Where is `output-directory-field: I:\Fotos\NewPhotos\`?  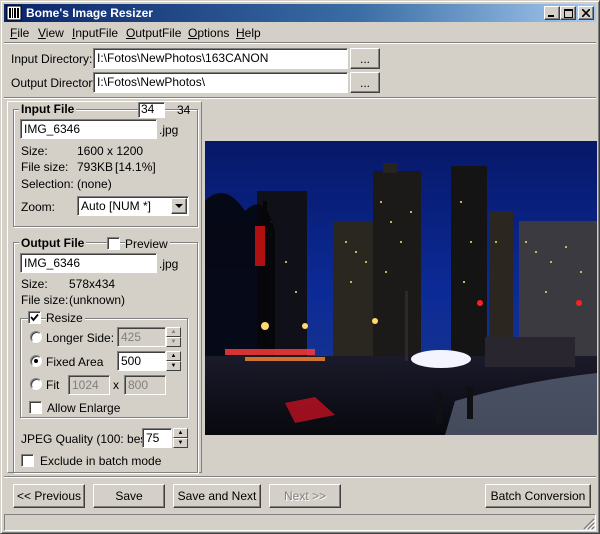 output-directory-field: I:\Fotos\NewPhotos\ is located at coordinates (220, 82).